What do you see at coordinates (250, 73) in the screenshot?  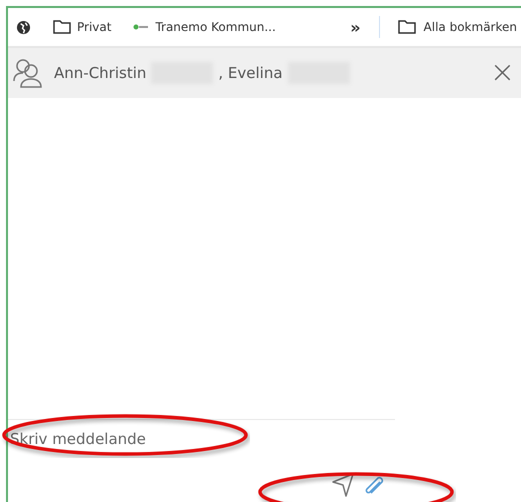 I see `participant-name: , Evelina` at bounding box center [250, 73].